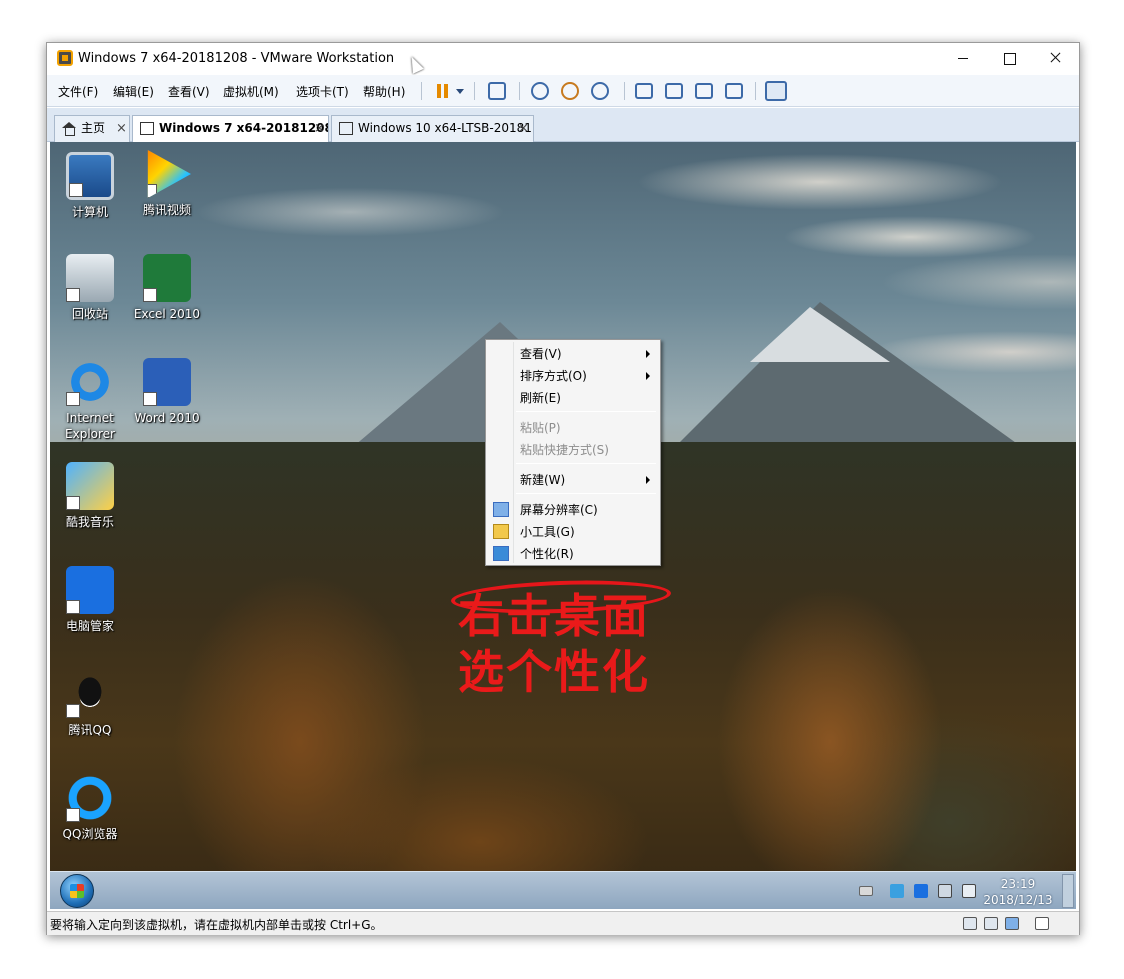 The image size is (1124, 979). What do you see at coordinates (554, 644) in the screenshot?
I see `annotation-text: 右击桌面 选个性化` at bounding box center [554, 644].